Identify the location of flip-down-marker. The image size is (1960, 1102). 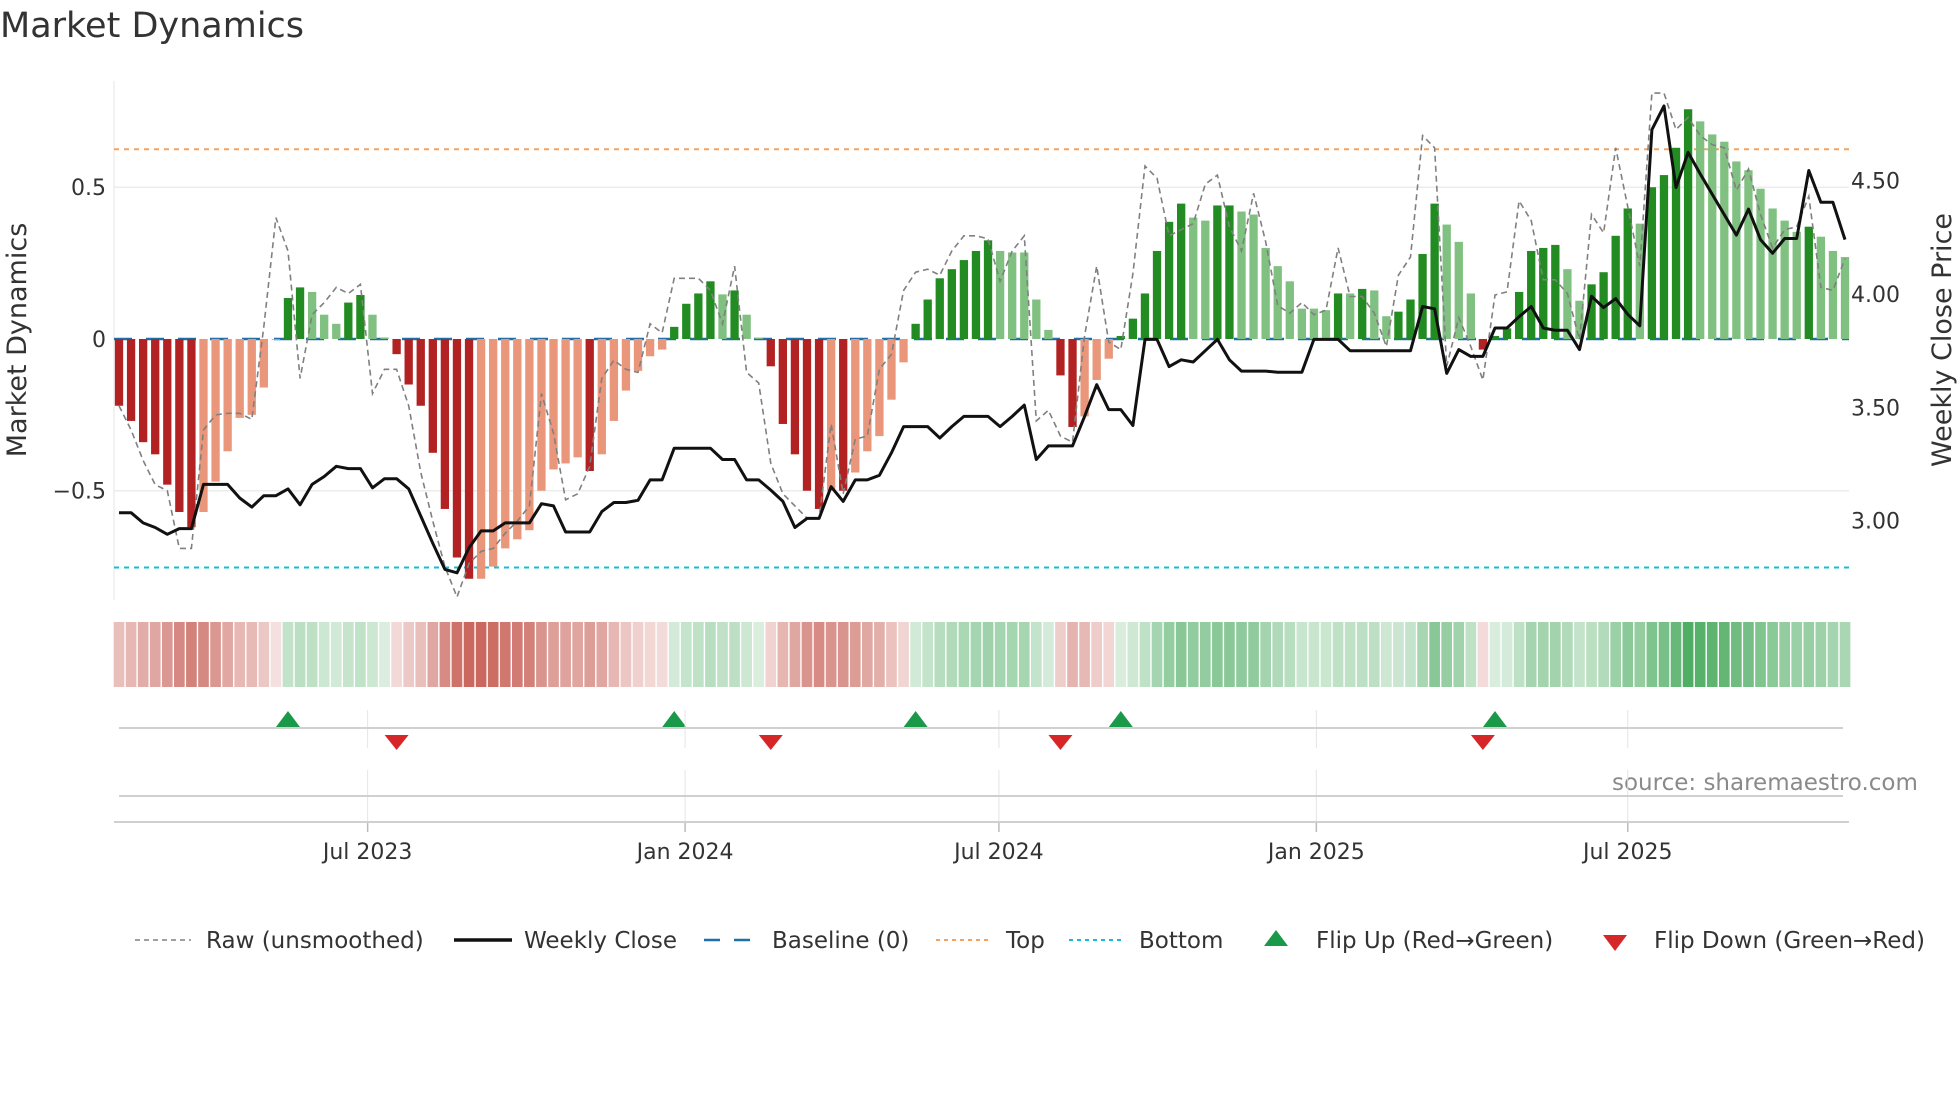
(396, 742).